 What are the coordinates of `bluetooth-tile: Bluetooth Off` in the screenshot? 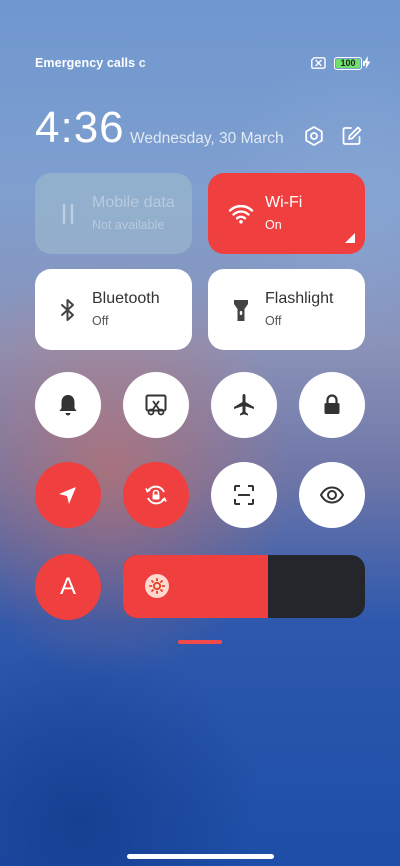 It's located at (113, 309).